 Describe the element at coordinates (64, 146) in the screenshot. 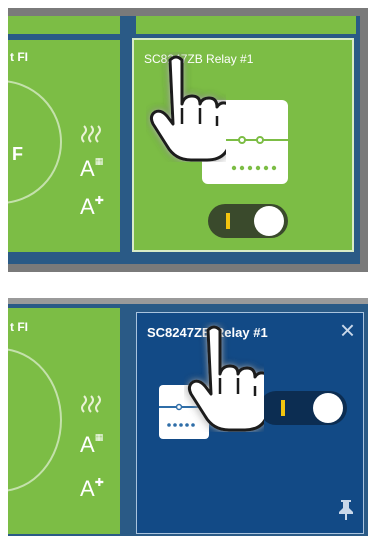

I see `thermostat-tile: t FI F A▦ A✚` at that location.